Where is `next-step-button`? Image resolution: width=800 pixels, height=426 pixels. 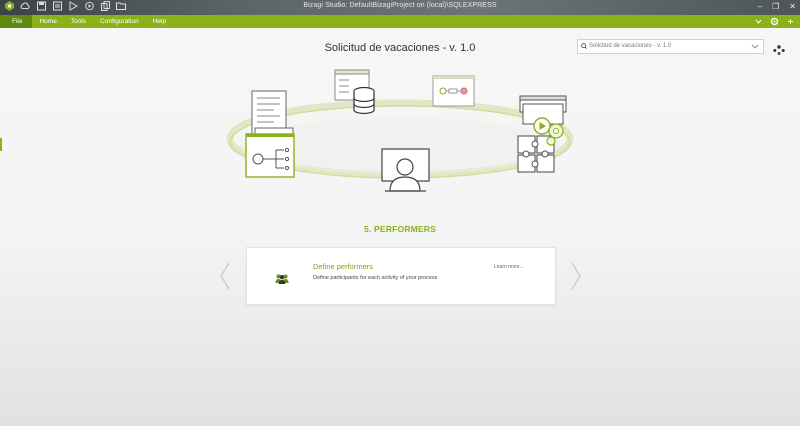 next-step-button is located at coordinates (576, 276).